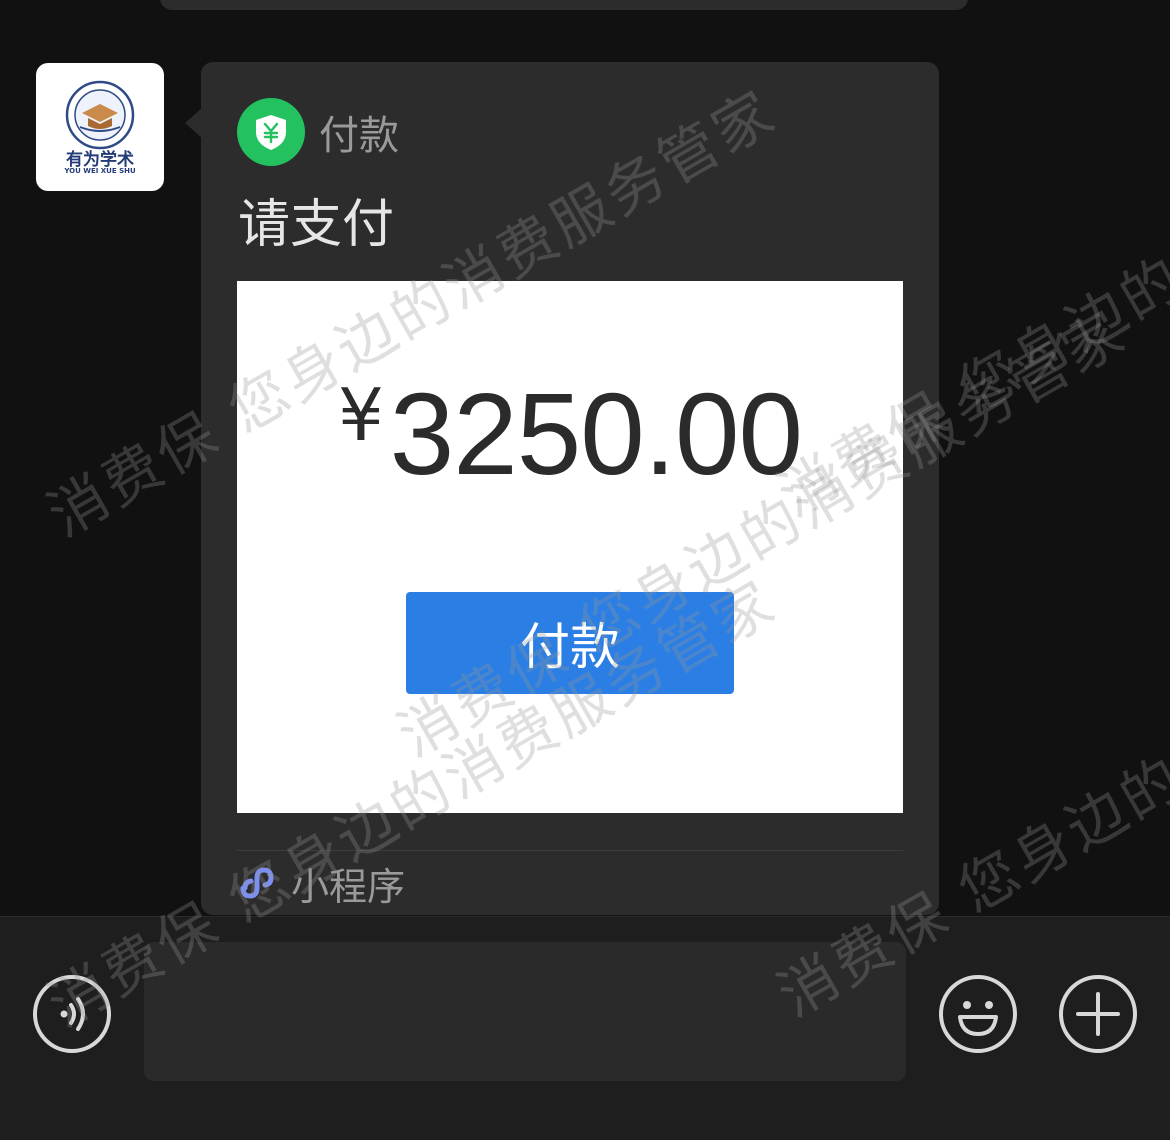 The image size is (1170, 1140). Describe the element at coordinates (257, 883) in the screenshot. I see `miniprogram-link-icon` at that location.